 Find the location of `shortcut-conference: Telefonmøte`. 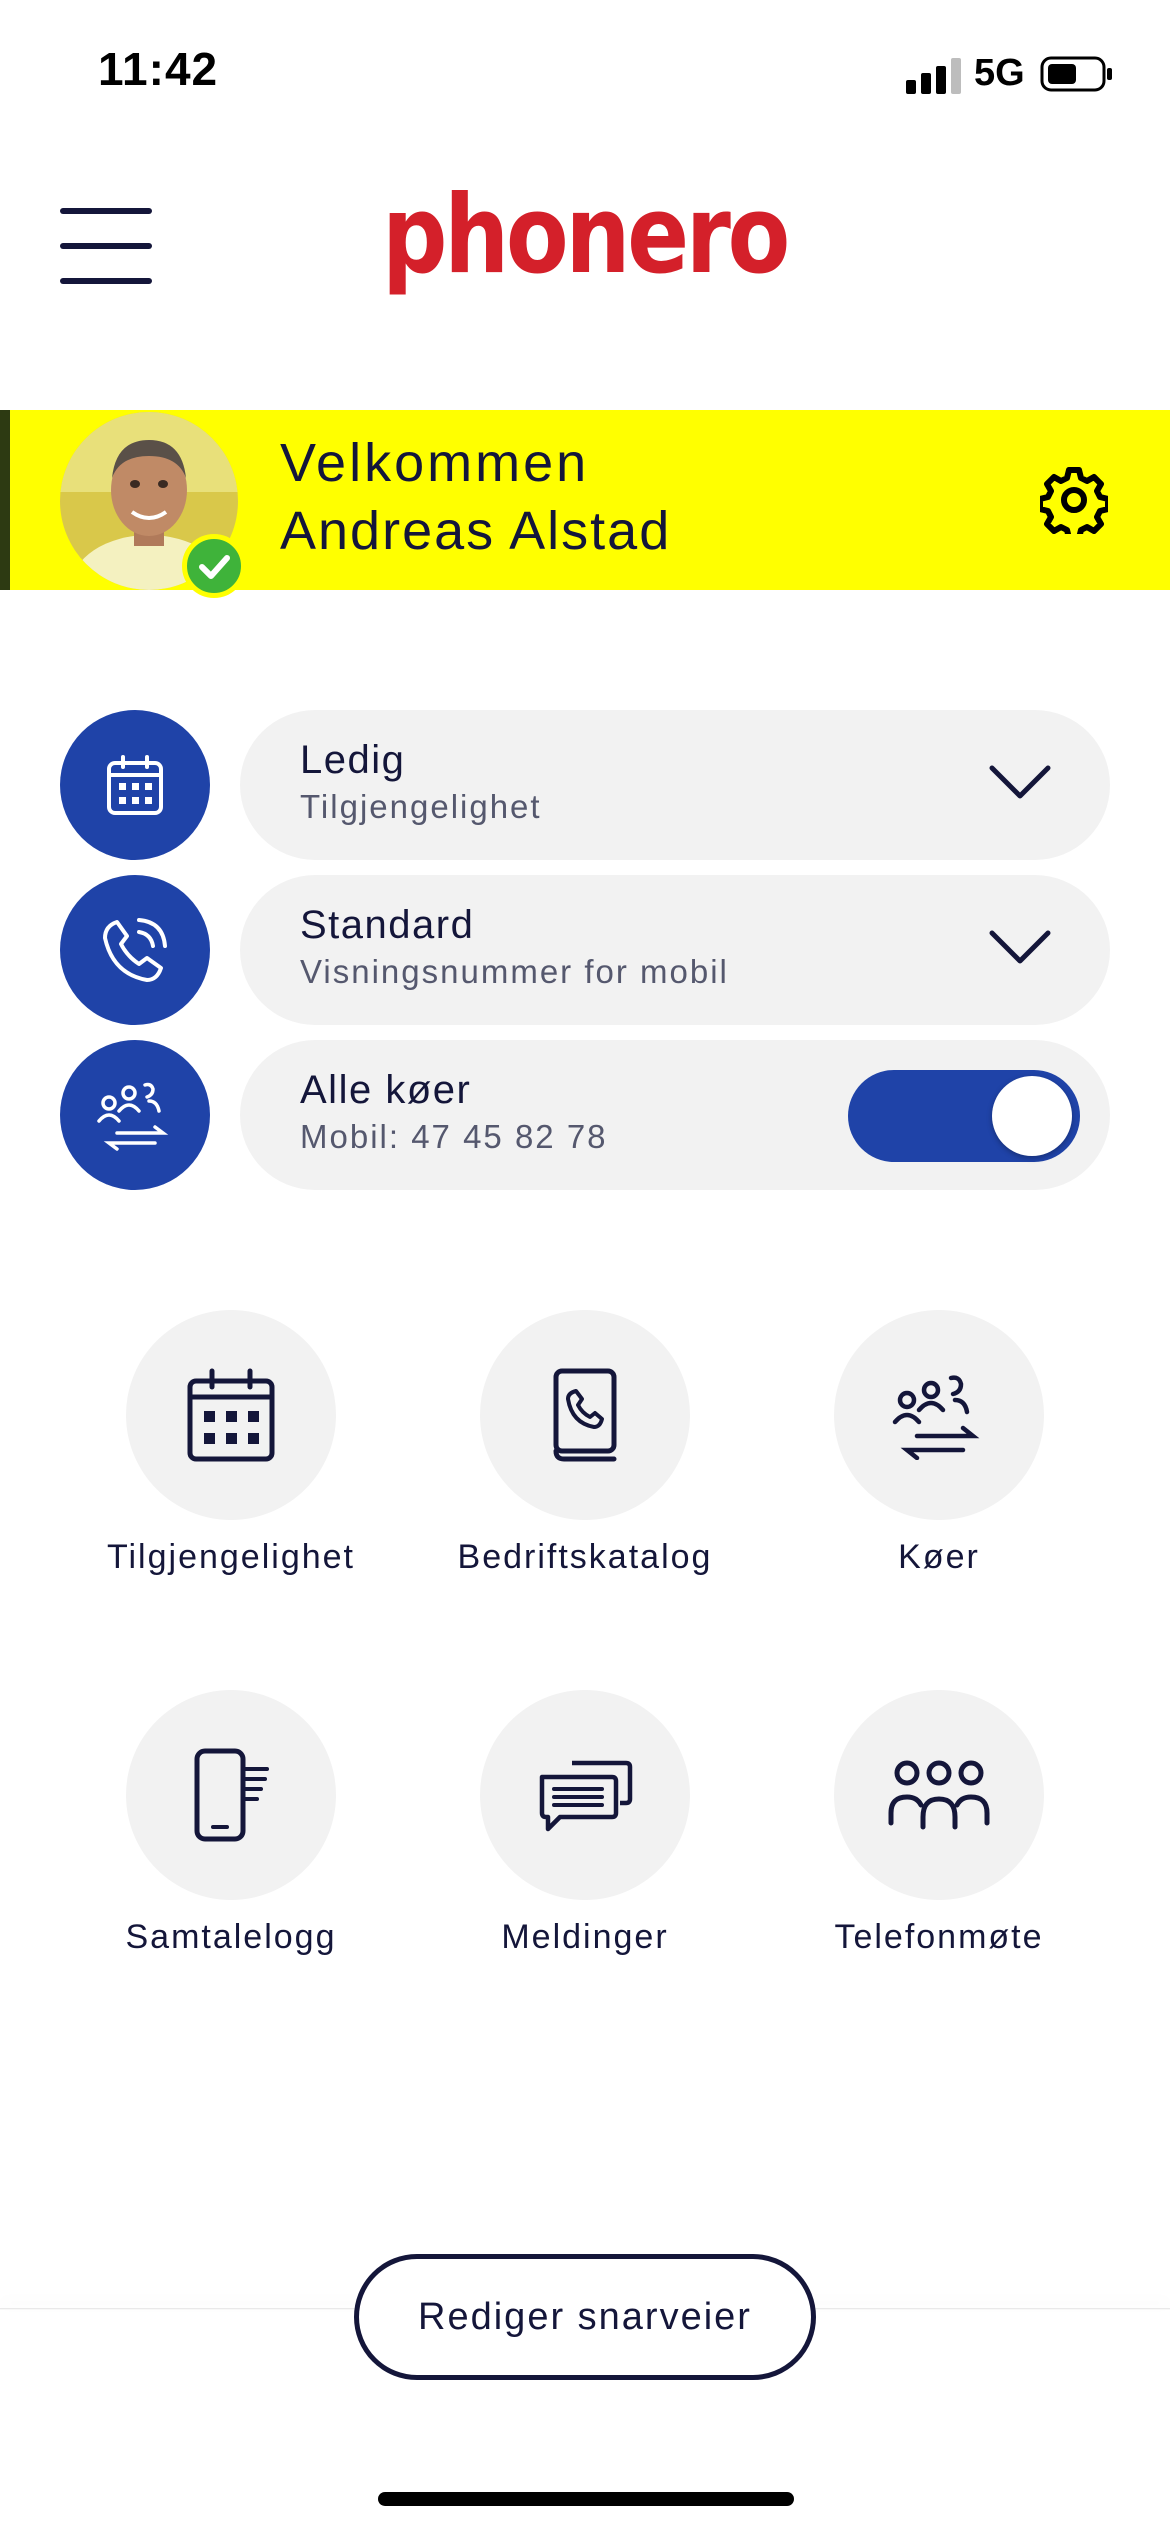

shortcut-conference: Telefonmøte is located at coordinates (939, 1835).